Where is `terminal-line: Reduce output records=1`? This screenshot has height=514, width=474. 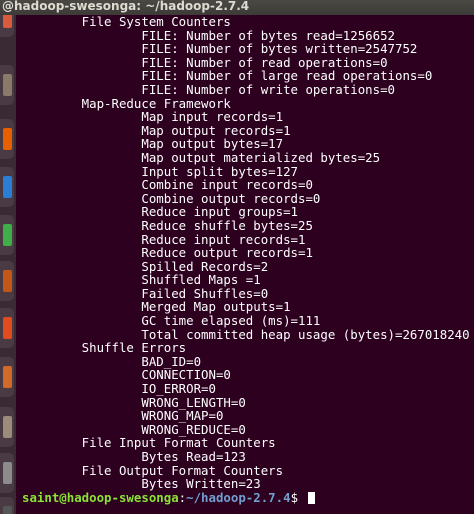 terminal-line: Reduce output records=1 is located at coordinates (167, 253).